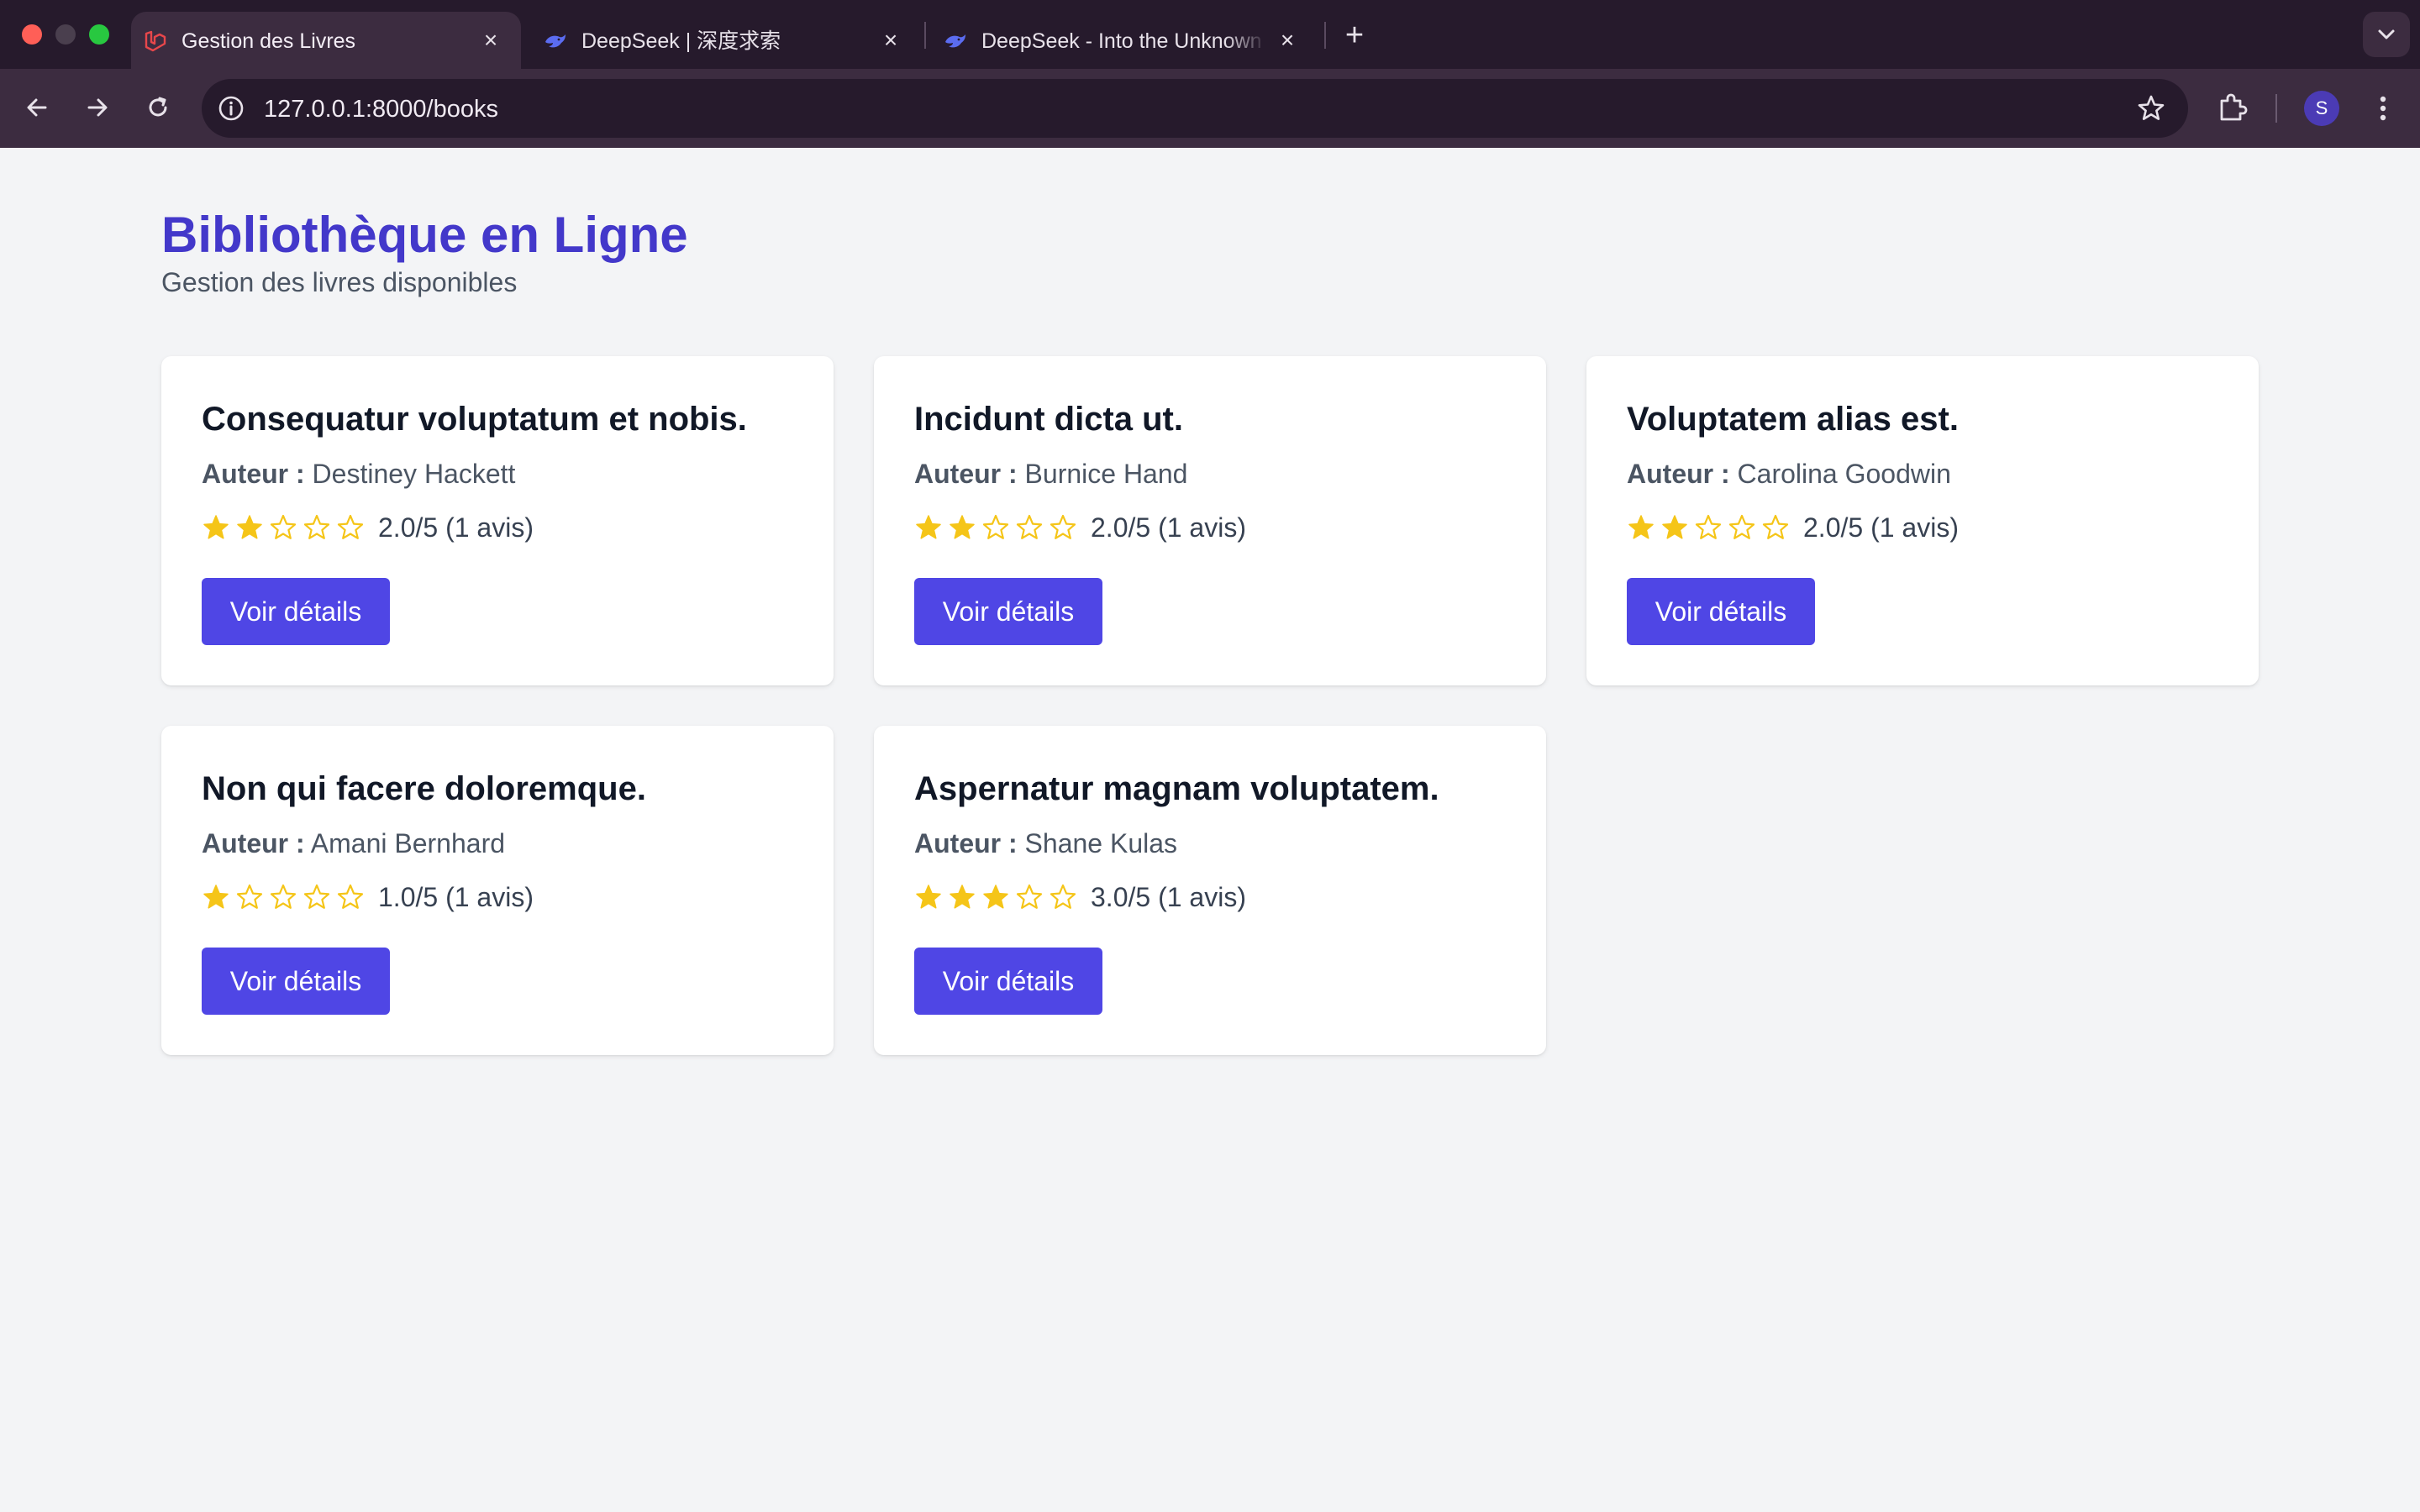  I want to click on tab-gestion-des-livres: Gestion des Livres ×, so click(326, 40).